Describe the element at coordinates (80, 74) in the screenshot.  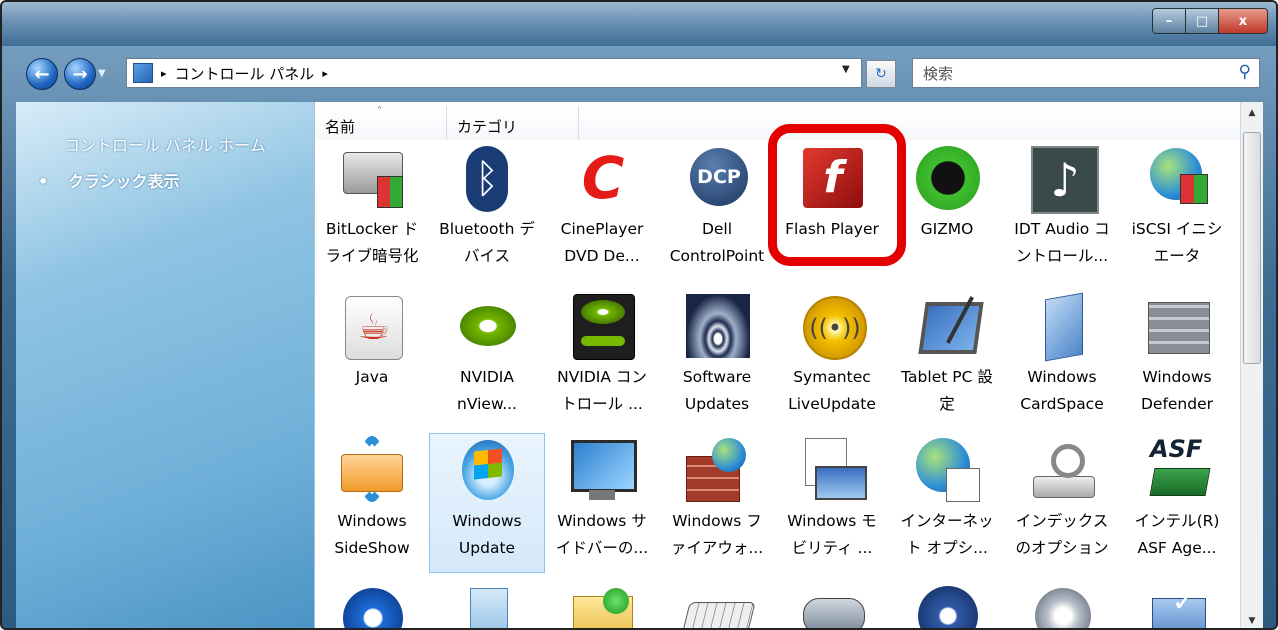
I see `forward-button: →` at that location.